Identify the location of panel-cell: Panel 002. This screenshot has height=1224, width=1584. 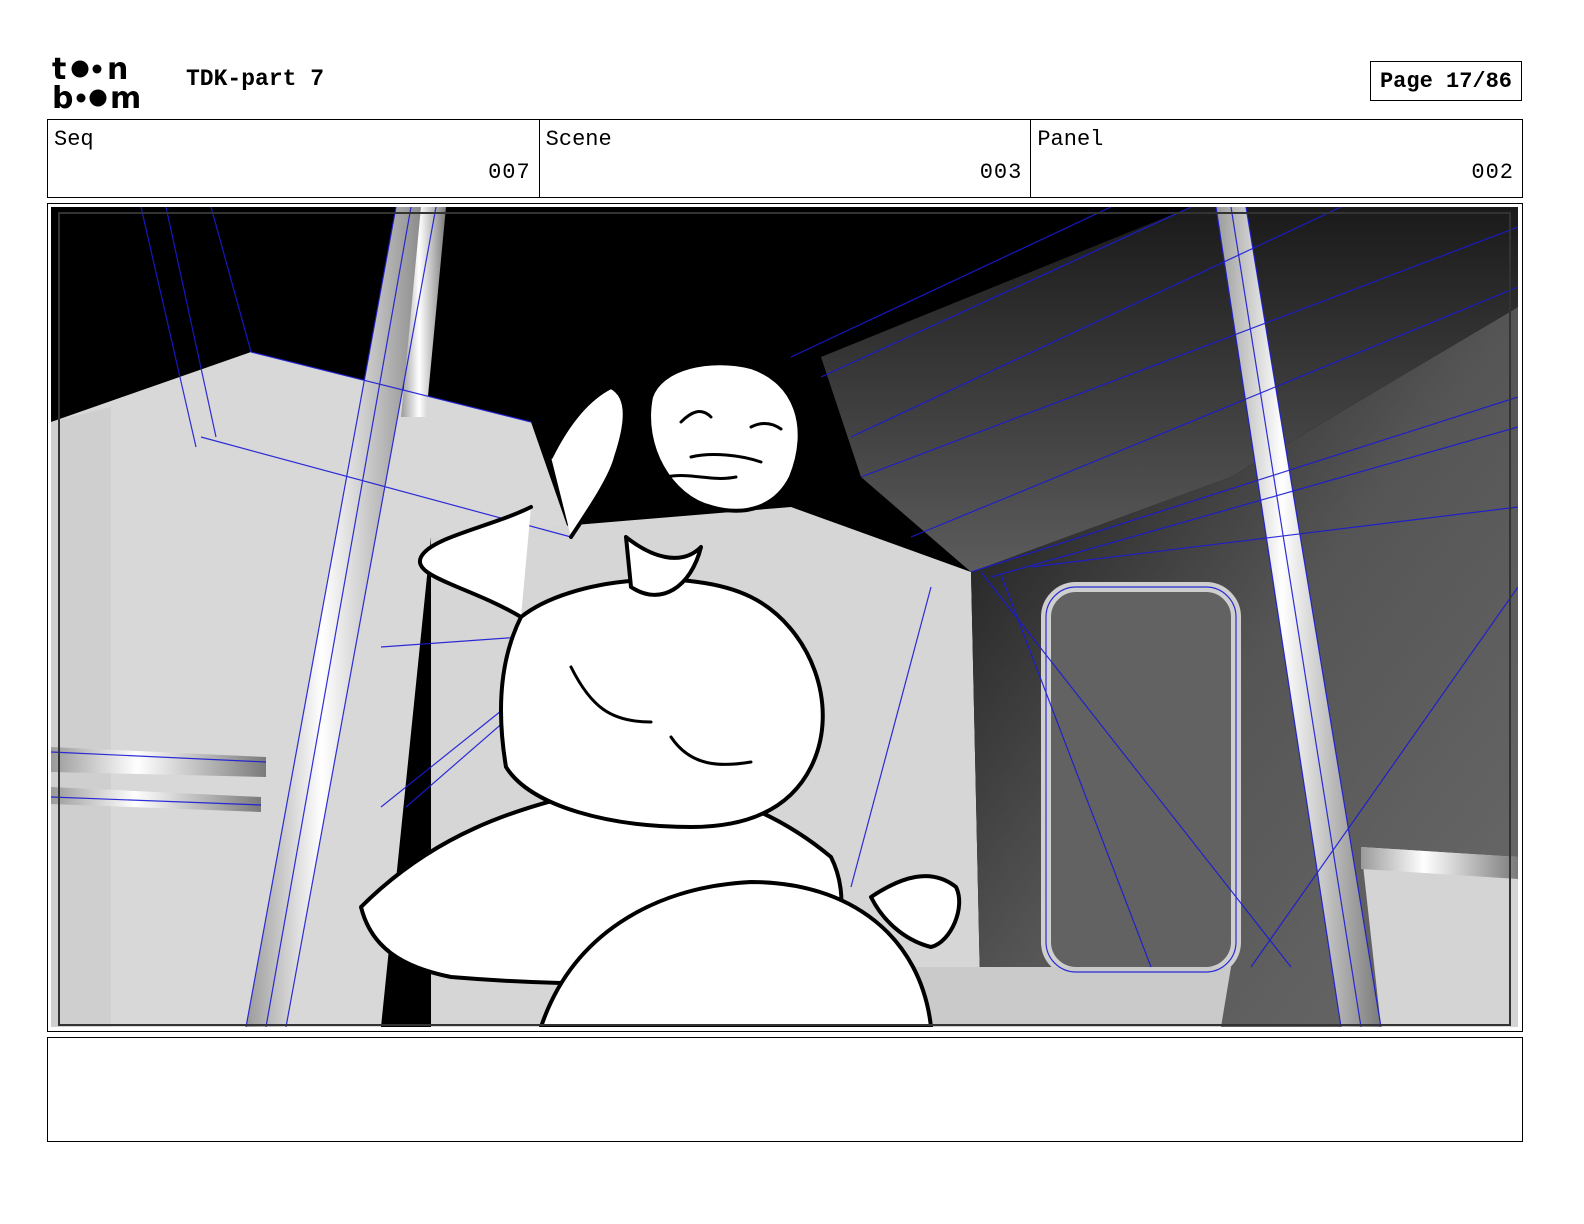
(1276, 158).